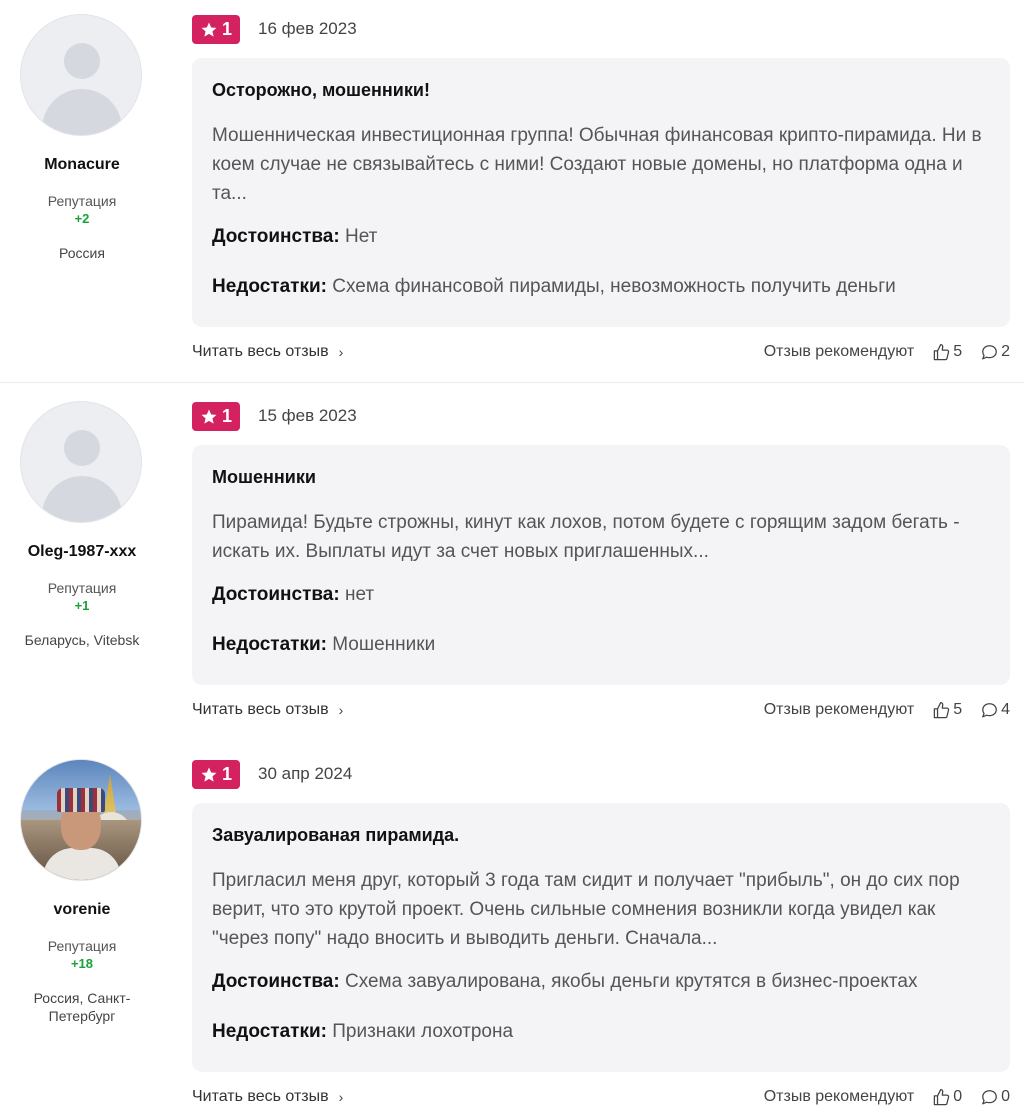 Image resolution: width=1024 pixels, height=1119 pixels. I want to click on review-author: Monacure Репутация +2 Россия, so click(82, 131).